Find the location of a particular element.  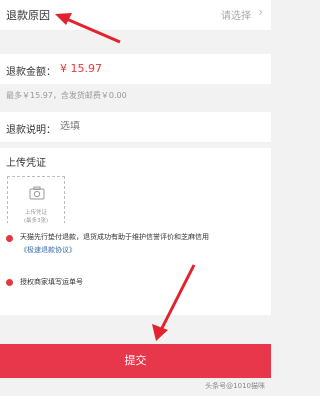

refund-amount-label: 退款金额： is located at coordinates (31, 72).